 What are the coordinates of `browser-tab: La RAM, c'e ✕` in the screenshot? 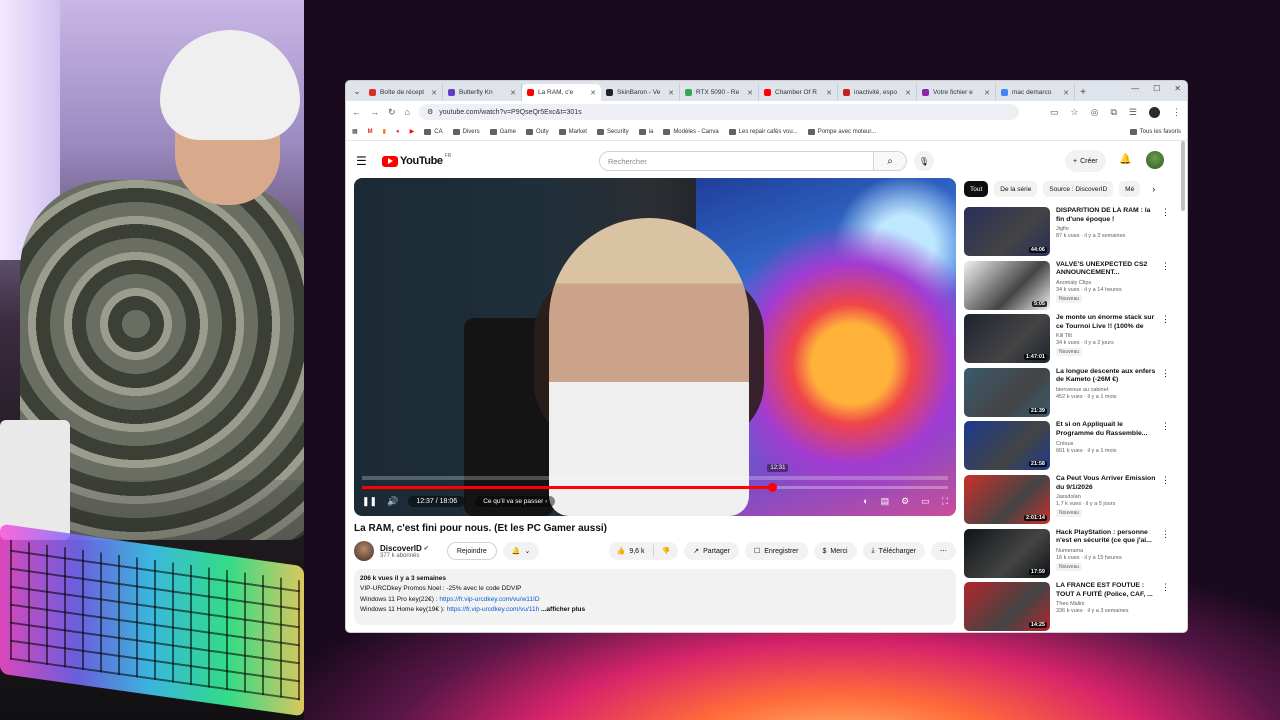 It's located at (561, 92).